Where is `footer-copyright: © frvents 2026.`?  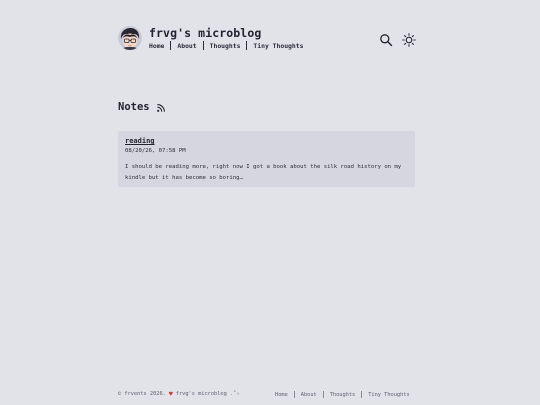 footer-copyright: © frvents 2026. is located at coordinates (142, 394).